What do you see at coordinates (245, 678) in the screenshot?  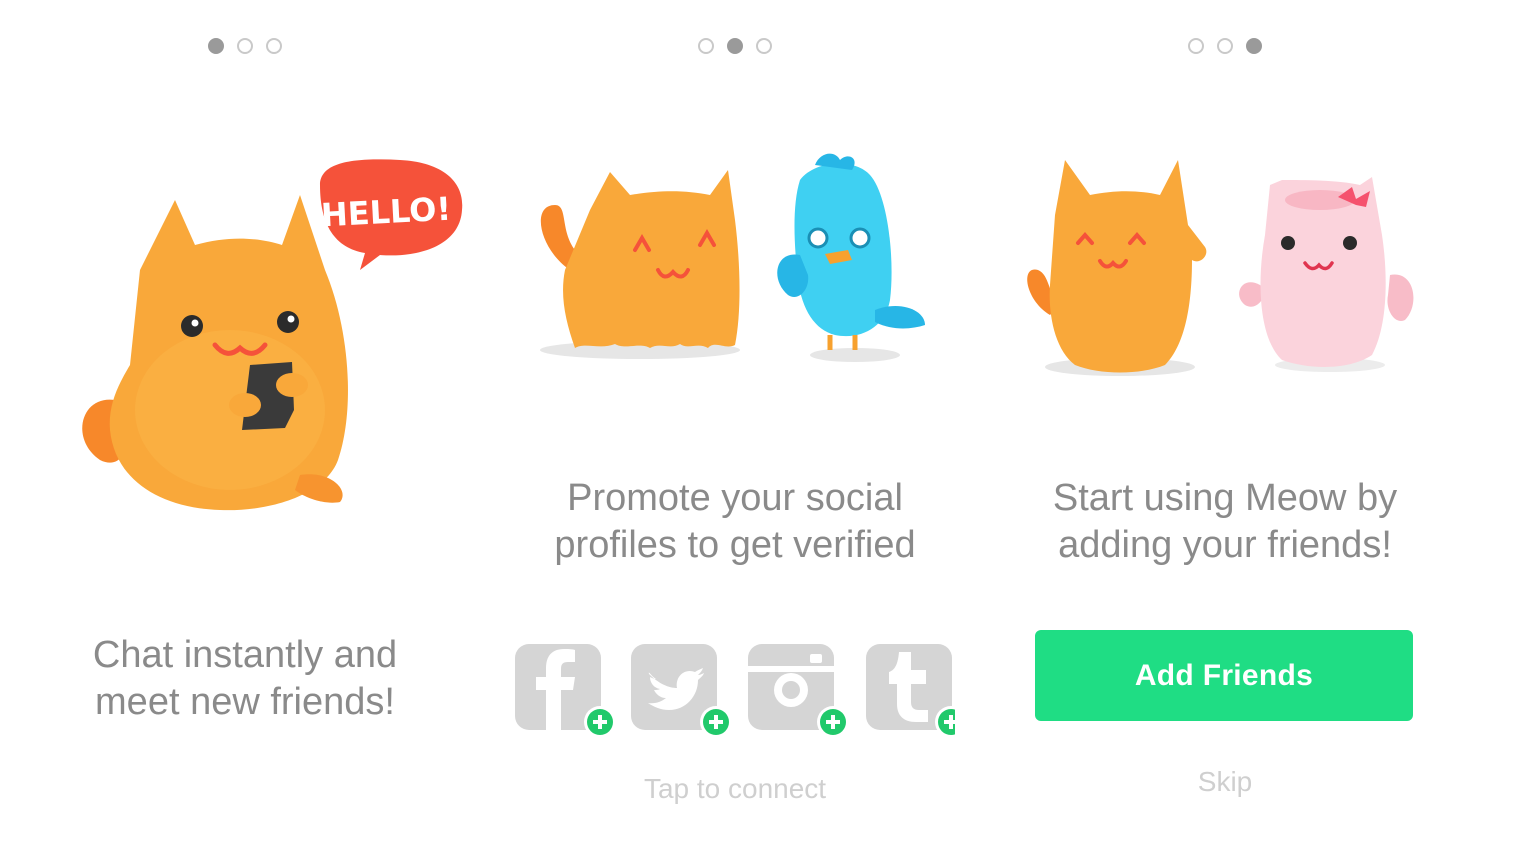 I see `onboarding-caption: Chat instantly and meet new friends!` at bounding box center [245, 678].